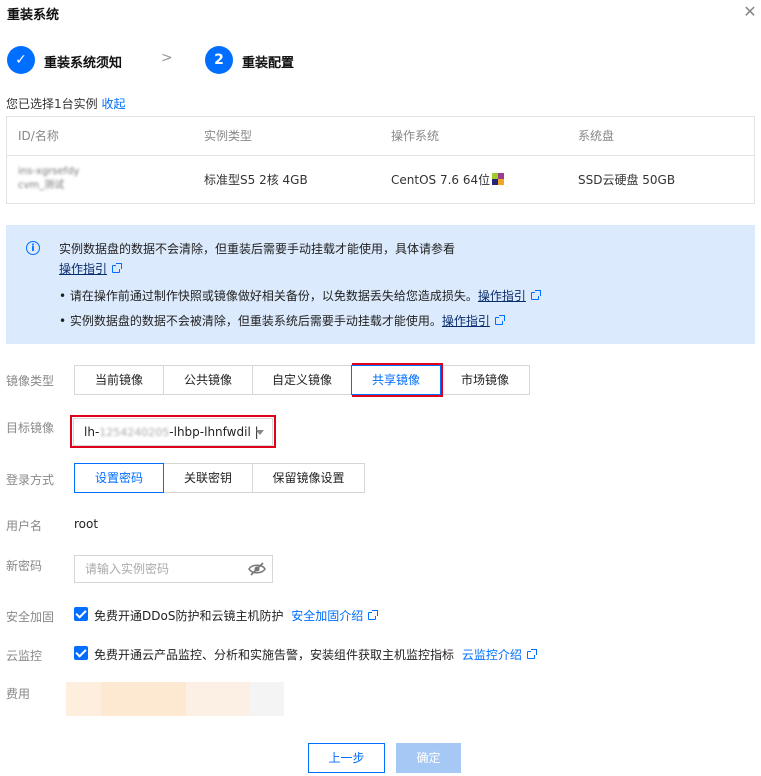 The image size is (761, 776). What do you see at coordinates (173, 431) in the screenshot?
I see `highlight-target-image` at bounding box center [173, 431].